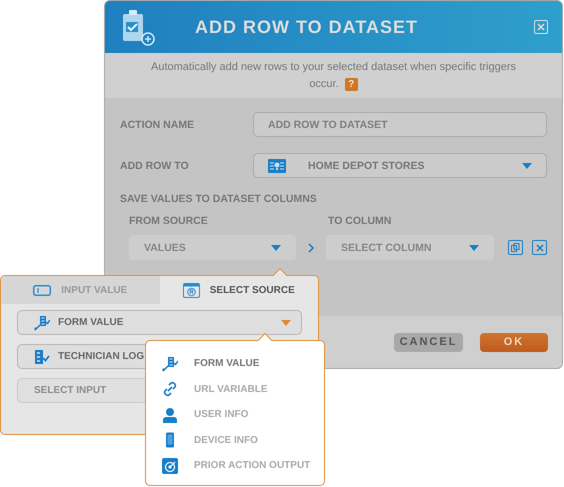 The height and width of the screenshot is (487, 564). I want to click on menu-item: PRIOR ACTION OUTPUT, so click(243, 465).